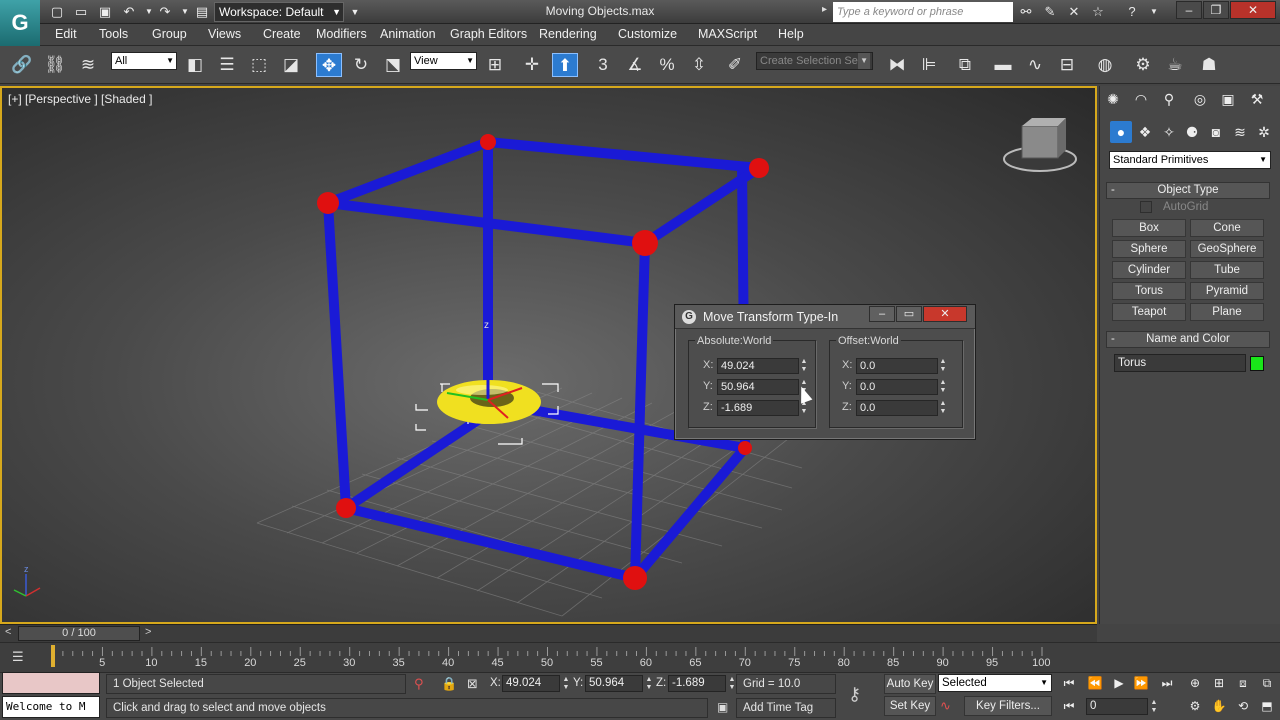 Image resolution: width=1280 pixels, height=720 pixels. What do you see at coordinates (53, 656) in the screenshot?
I see `current-frame-marker` at bounding box center [53, 656].